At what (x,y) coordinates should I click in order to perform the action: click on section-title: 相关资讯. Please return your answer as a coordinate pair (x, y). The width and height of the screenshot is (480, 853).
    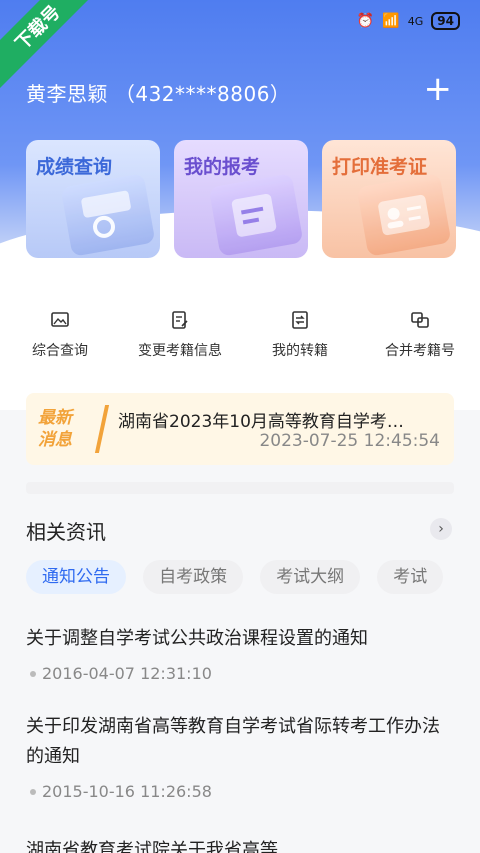
    Looking at the image, I should click on (66, 532).